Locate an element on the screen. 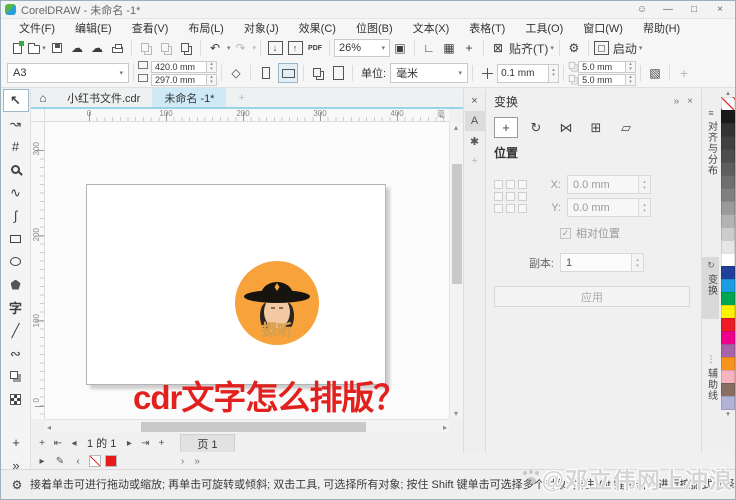  new-document-tab-button: + is located at coordinates (241, 97).